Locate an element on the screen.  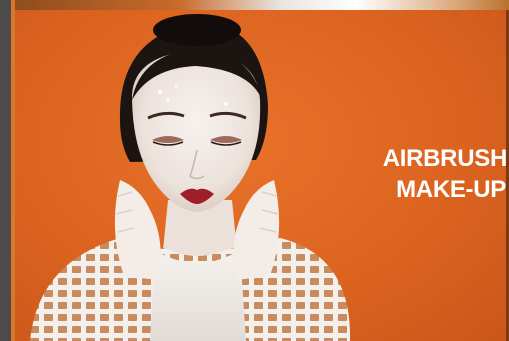
headline-line-1: AIRBRUSH is located at coordinates (445, 158).